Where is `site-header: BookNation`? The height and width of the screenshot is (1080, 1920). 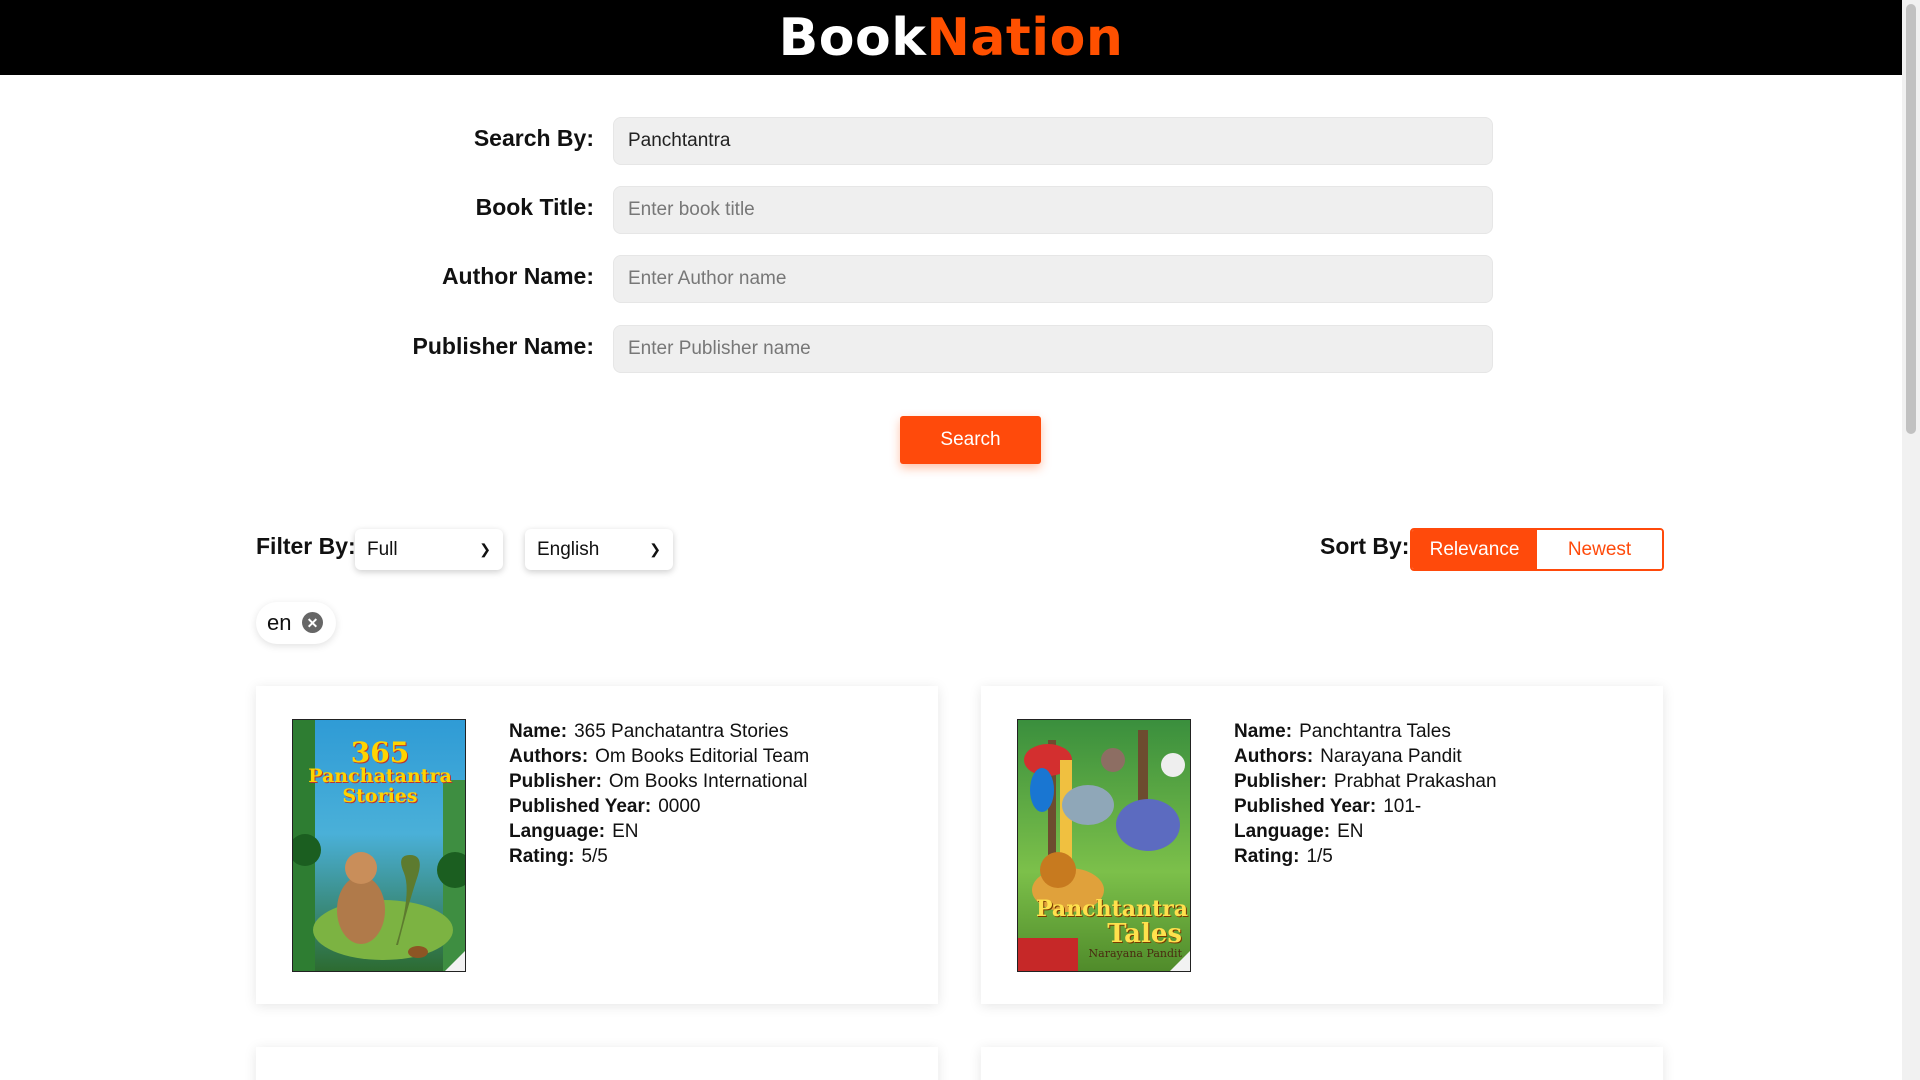 site-header: BookNation is located at coordinates (951, 37).